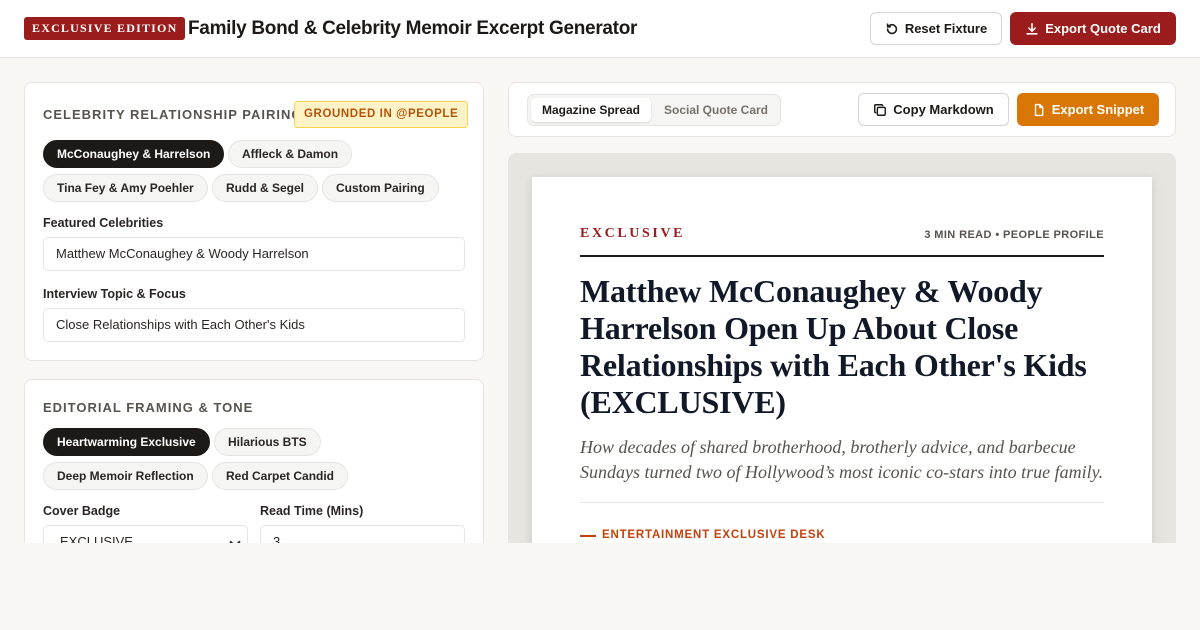  What do you see at coordinates (1103, 28) in the screenshot?
I see `export-quote-card-label: Export Quote Card` at bounding box center [1103, 28].